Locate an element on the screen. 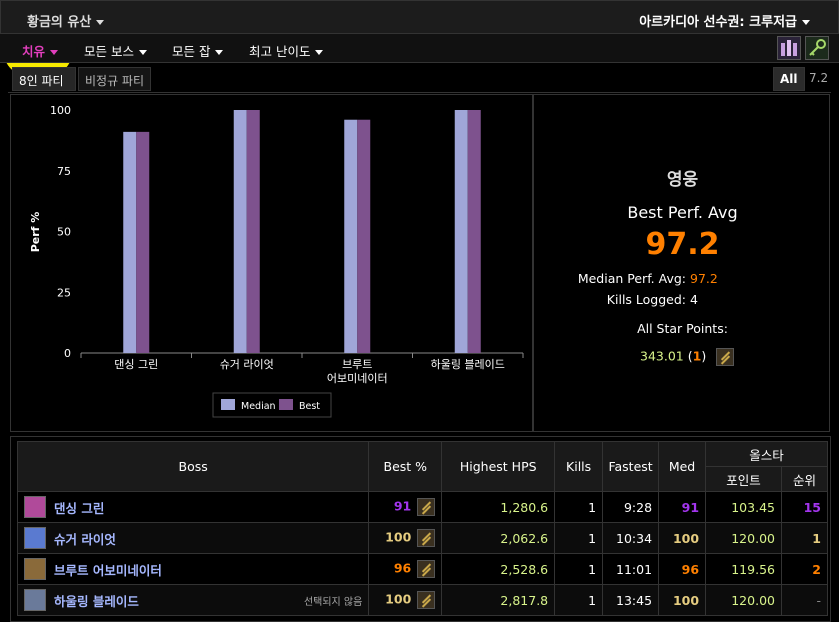 Image resolution: width=839 pixels, height=622 pixels. points-cell: 119.56 is located at coordinates (743, 569).